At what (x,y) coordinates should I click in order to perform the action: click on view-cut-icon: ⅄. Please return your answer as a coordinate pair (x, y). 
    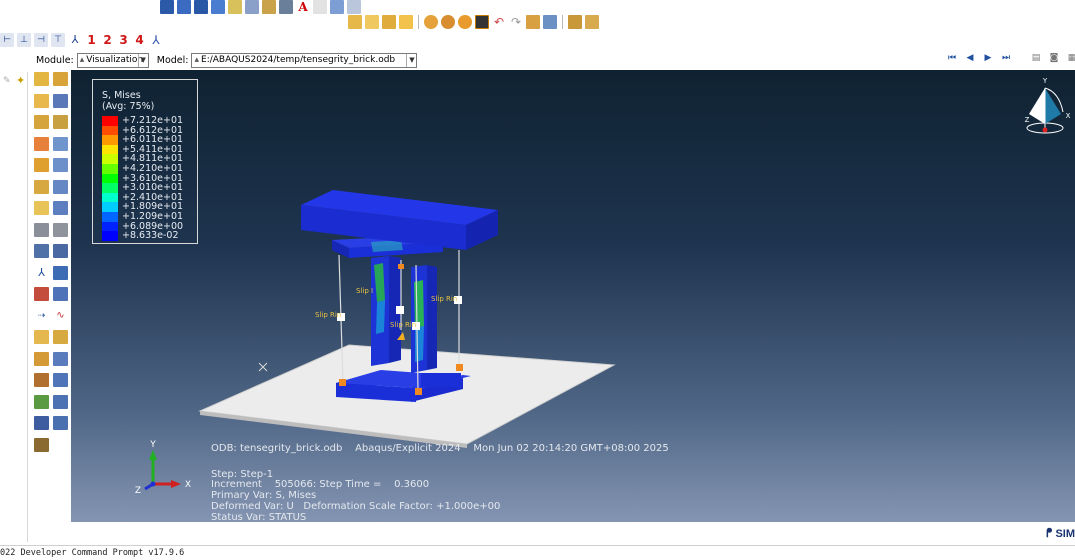
    Looking at the image, I should click on (41, 272).